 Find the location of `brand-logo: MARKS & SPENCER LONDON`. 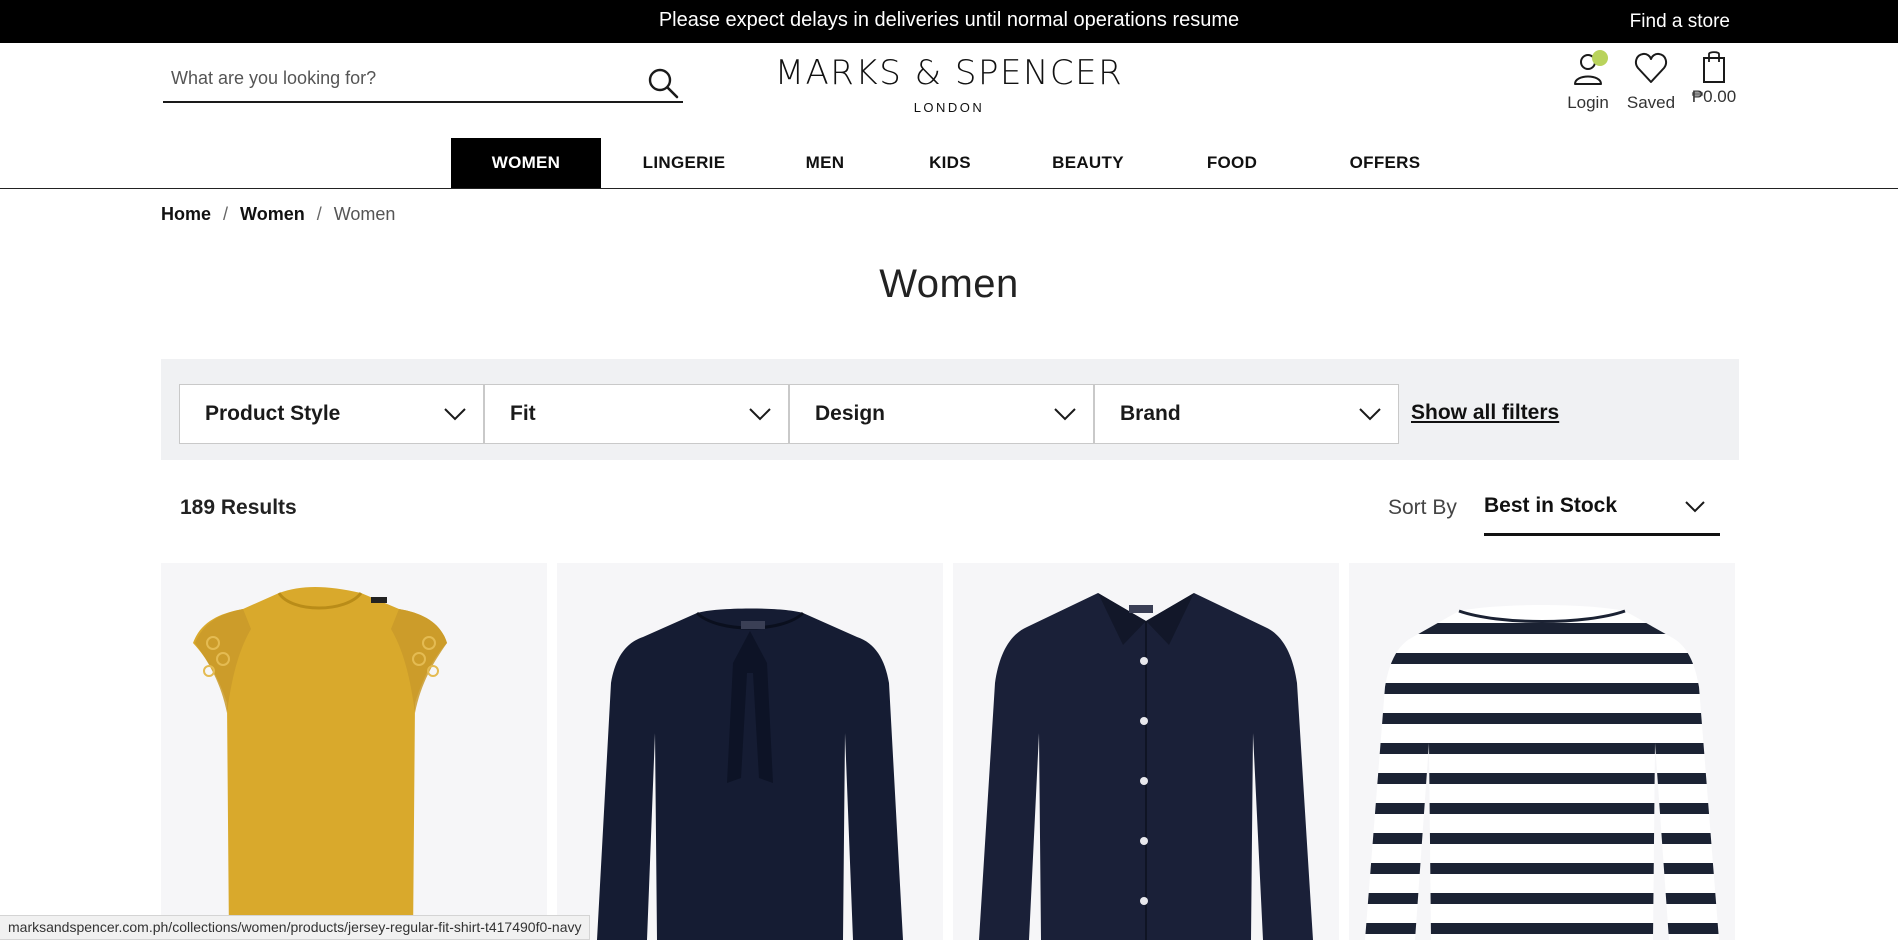

brand-logo: MARKS & SPENCER LONDON is located at coordinates (949, 83).